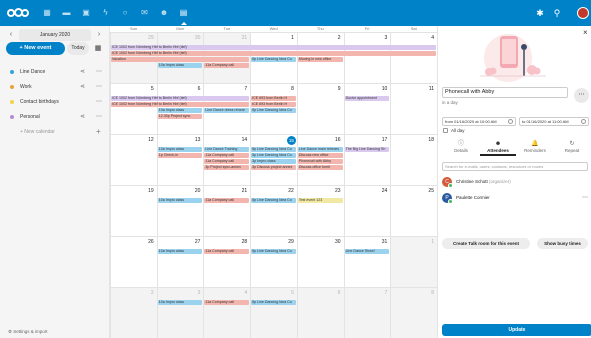  Describe the element at coordinates (180, 160) in the screenshot. I see `day-cell: 13` at that location.